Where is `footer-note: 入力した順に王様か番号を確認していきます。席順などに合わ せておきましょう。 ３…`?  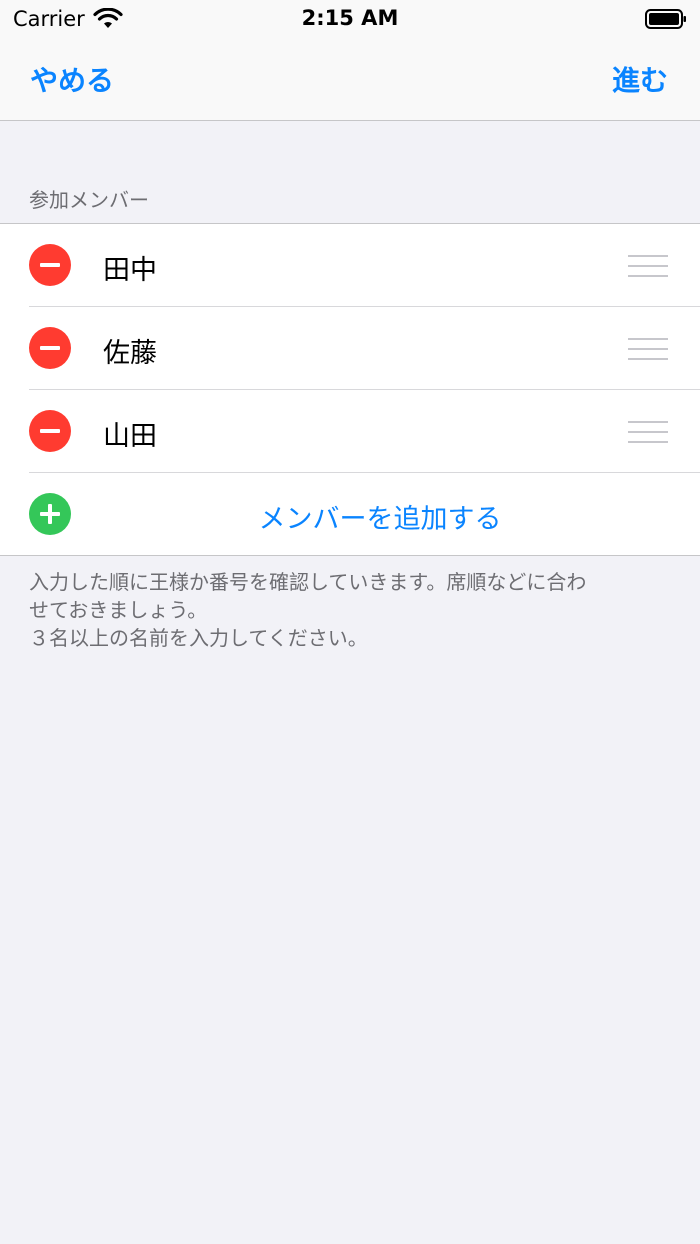
footer-note: 入力した順に王様か番号を確認していきます。席順などに合わ せておきましょう。 ３… is located at coordinates (349, 610).